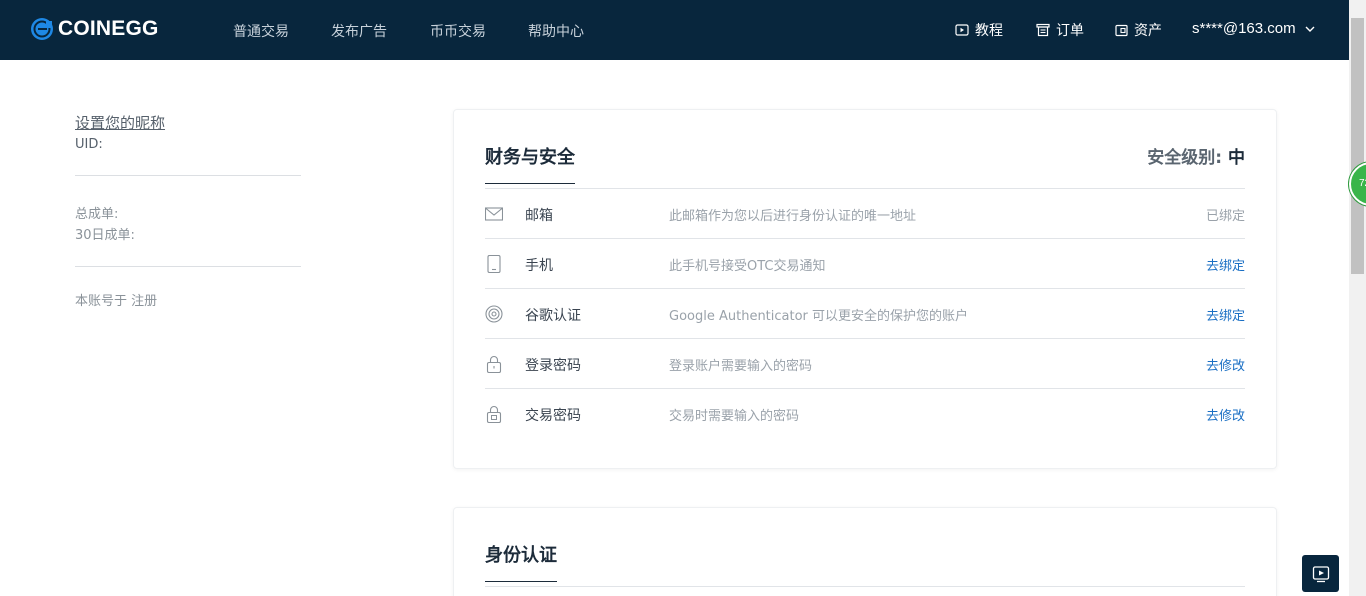 The image size is (1366, 596). What do you see at coordinates (105, 235) in the screenshot?
I see `orders-30d-label: 30日成单:` at bounding box center [105, 235].